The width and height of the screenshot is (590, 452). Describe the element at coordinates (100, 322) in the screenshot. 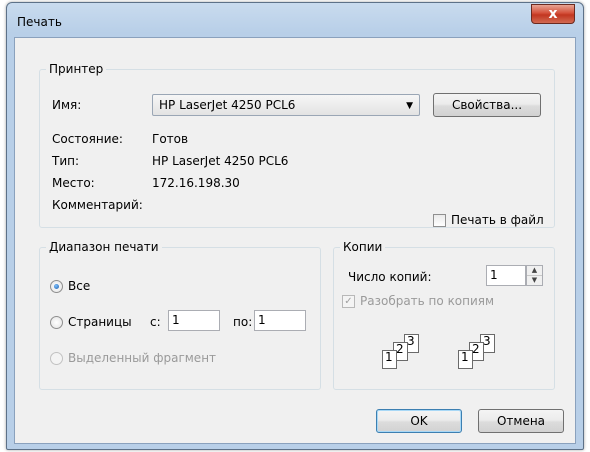

I see `range-pages-label: Страницы` at that location.